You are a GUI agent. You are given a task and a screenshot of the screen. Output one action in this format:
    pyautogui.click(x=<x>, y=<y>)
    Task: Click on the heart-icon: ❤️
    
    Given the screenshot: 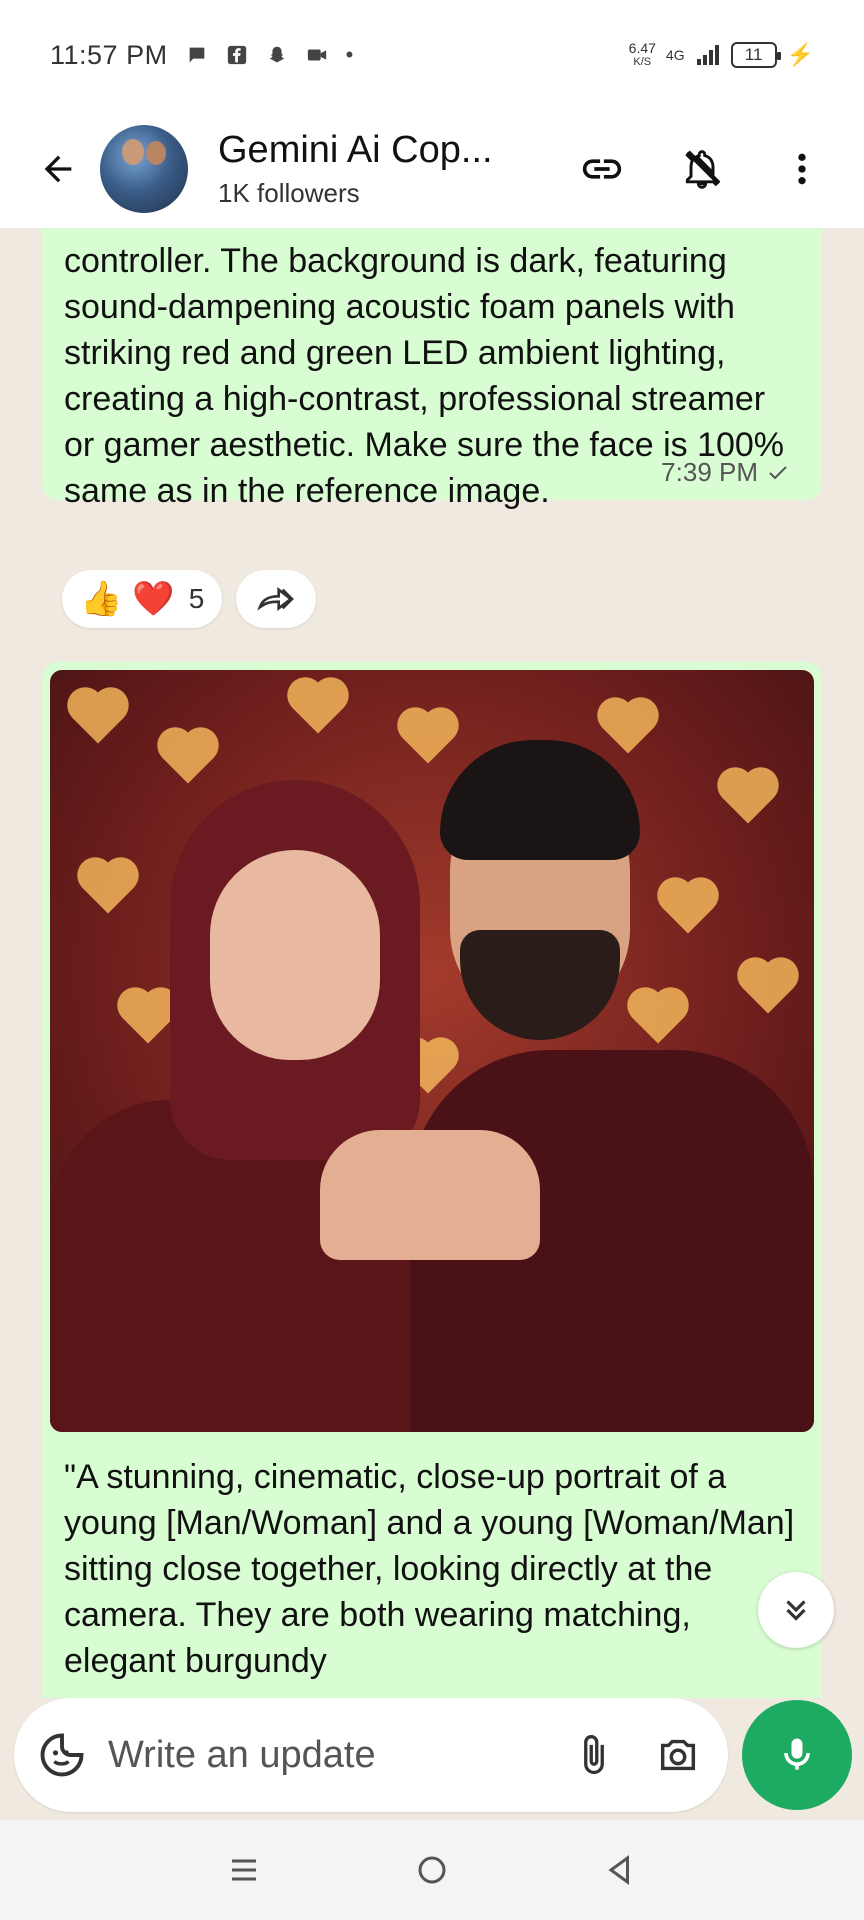 What is the action you would take?
    pyautogui.click(x=153, y=599)
    